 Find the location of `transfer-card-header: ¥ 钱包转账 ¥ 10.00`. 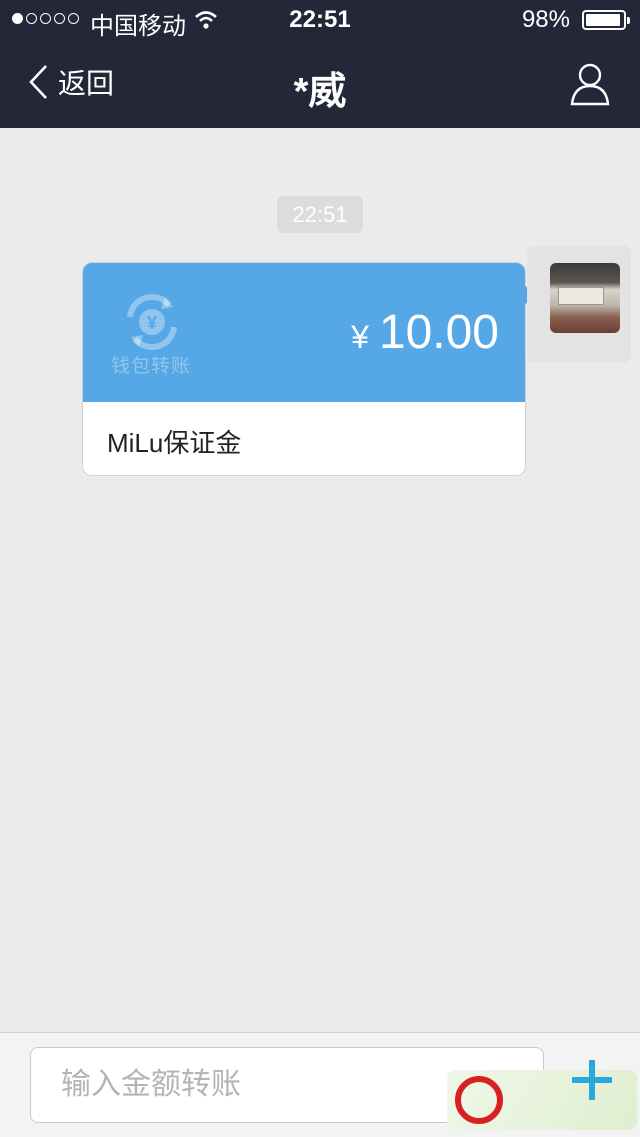

transfer-card-header: ¥ 钱包转账 ¥ 10.00 is located at coordinates (310, 332).